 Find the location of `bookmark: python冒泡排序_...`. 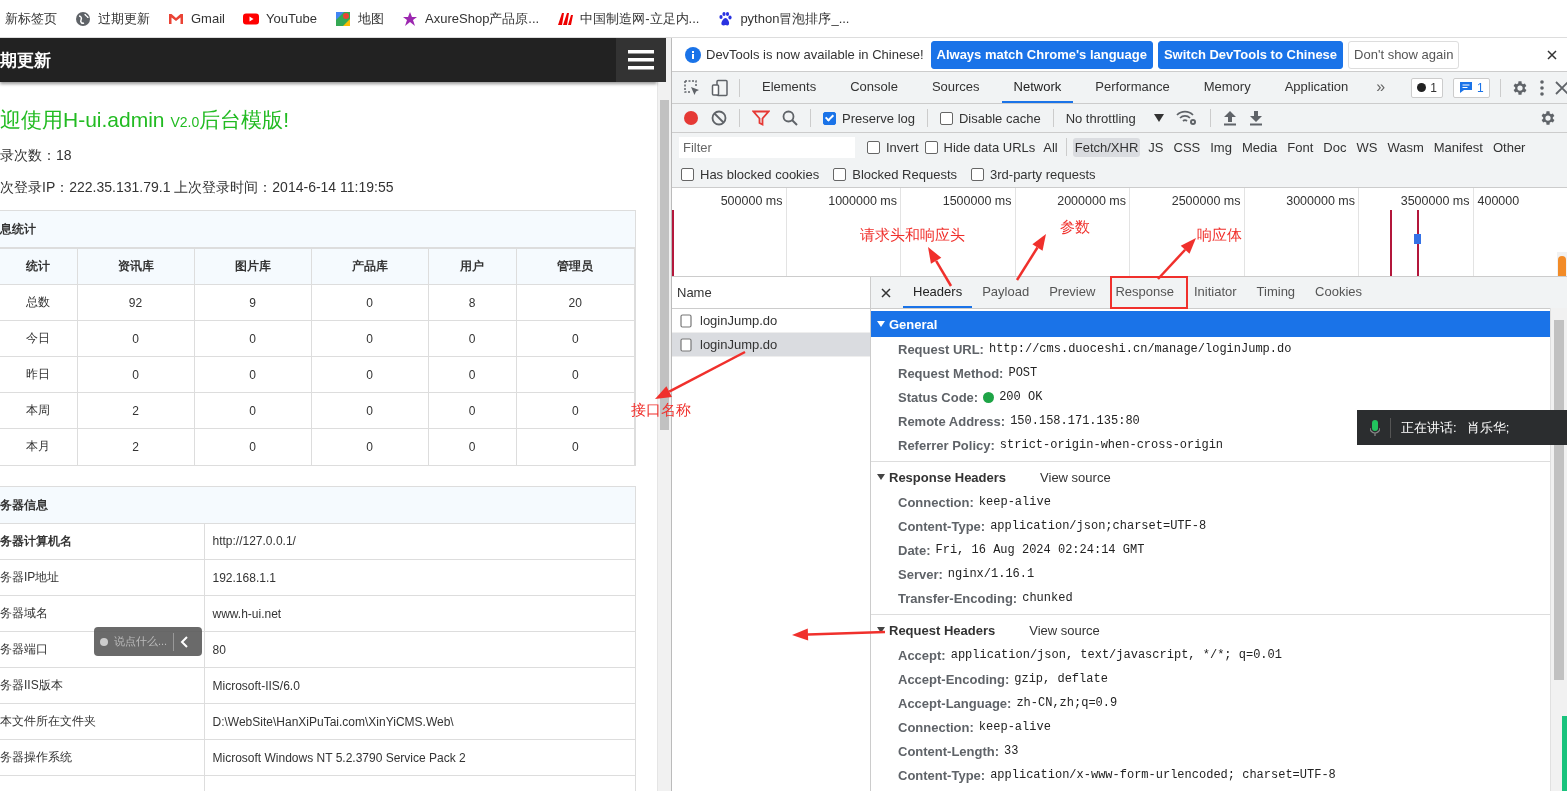

bookmark: python冒泡排序_... is located at coordinates (783, 18).